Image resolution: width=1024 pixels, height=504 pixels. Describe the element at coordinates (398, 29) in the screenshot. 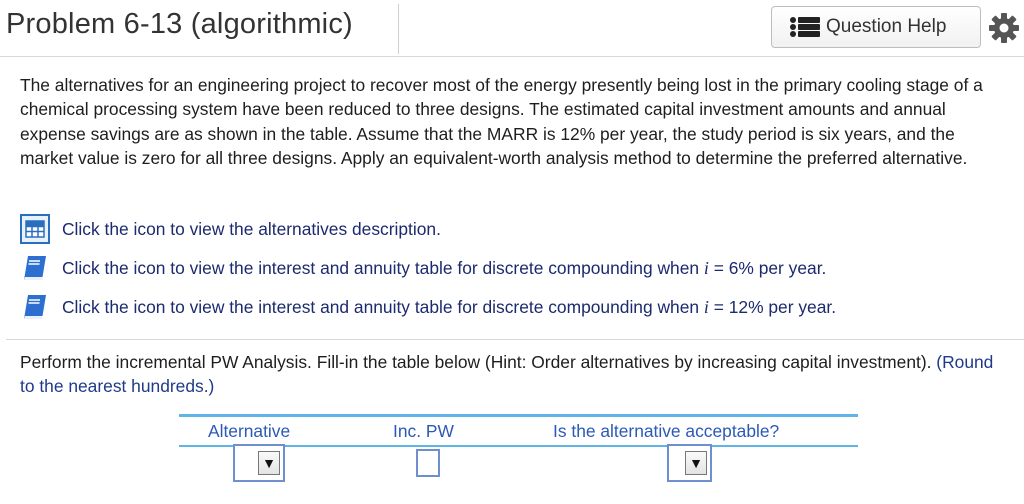

I see `title-divider` at that location.